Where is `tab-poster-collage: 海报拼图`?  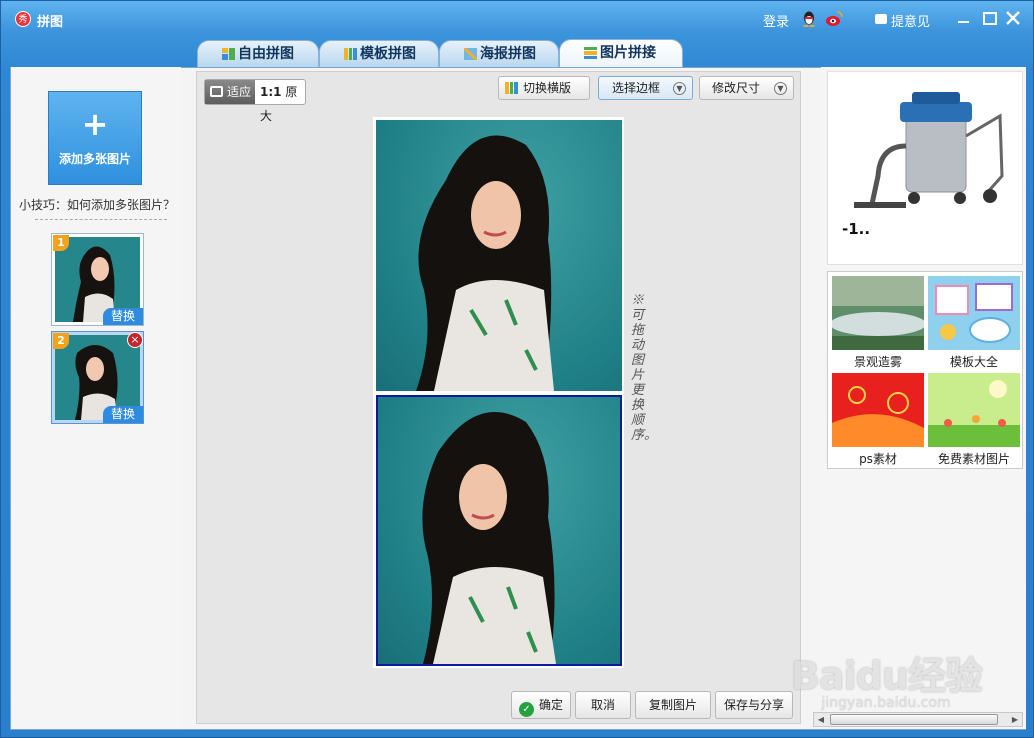
tab-poster-collage: 海报拼图 is located at coordinates (499, 53).